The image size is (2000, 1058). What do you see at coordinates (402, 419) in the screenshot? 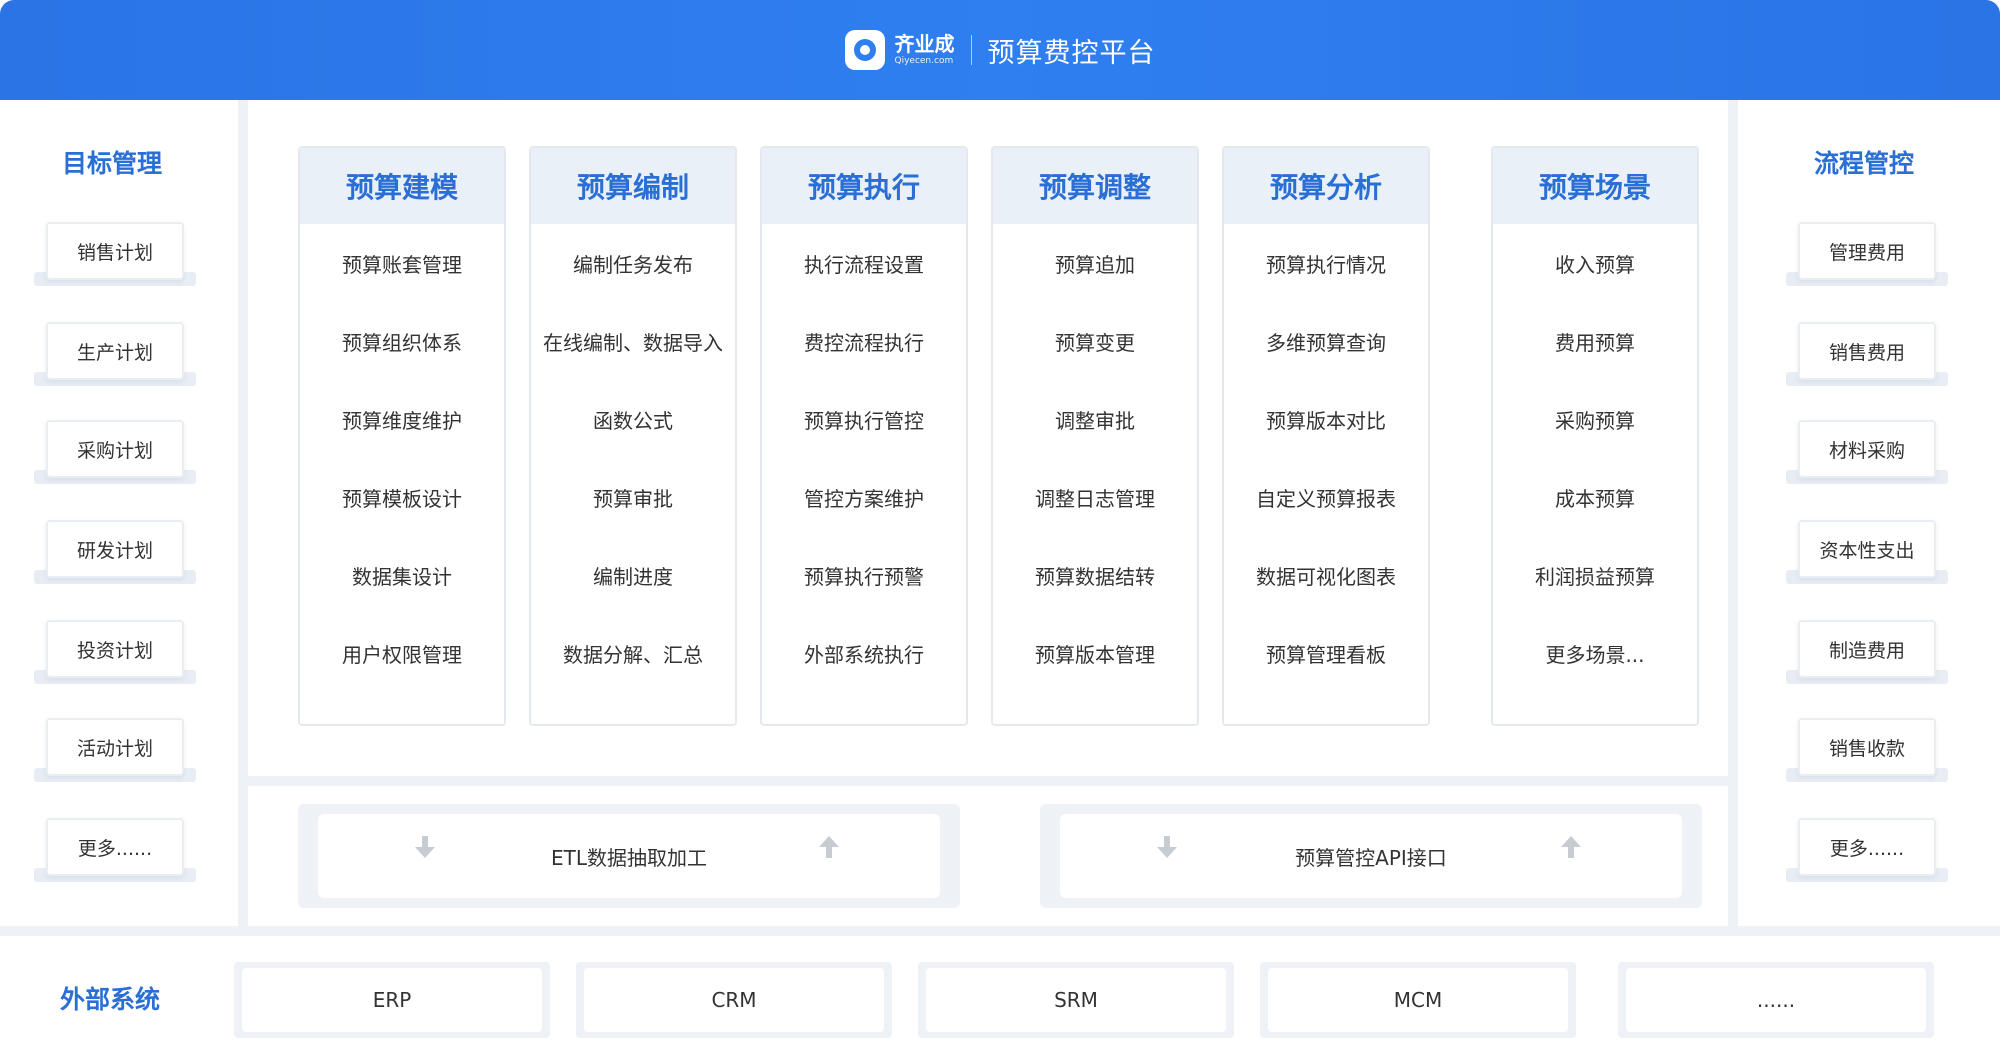
I see `module-item: 预算维度维护` at bounding box center [402, 419].